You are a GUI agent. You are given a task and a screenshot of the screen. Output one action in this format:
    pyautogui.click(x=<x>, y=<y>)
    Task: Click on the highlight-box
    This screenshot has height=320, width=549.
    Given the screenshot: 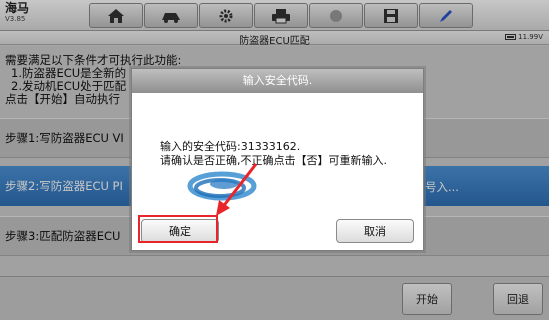 What is the action you would take?
    pyautogui.click(x=178, y=229)
    